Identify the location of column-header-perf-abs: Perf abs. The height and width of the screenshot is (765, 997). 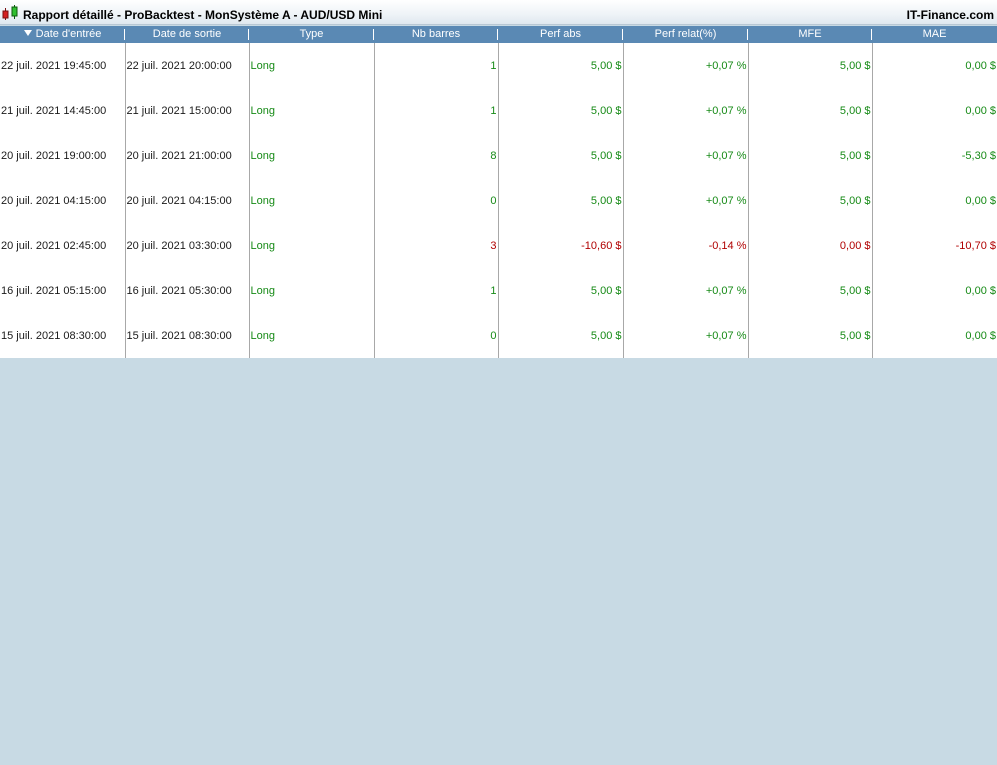
(560, 34).